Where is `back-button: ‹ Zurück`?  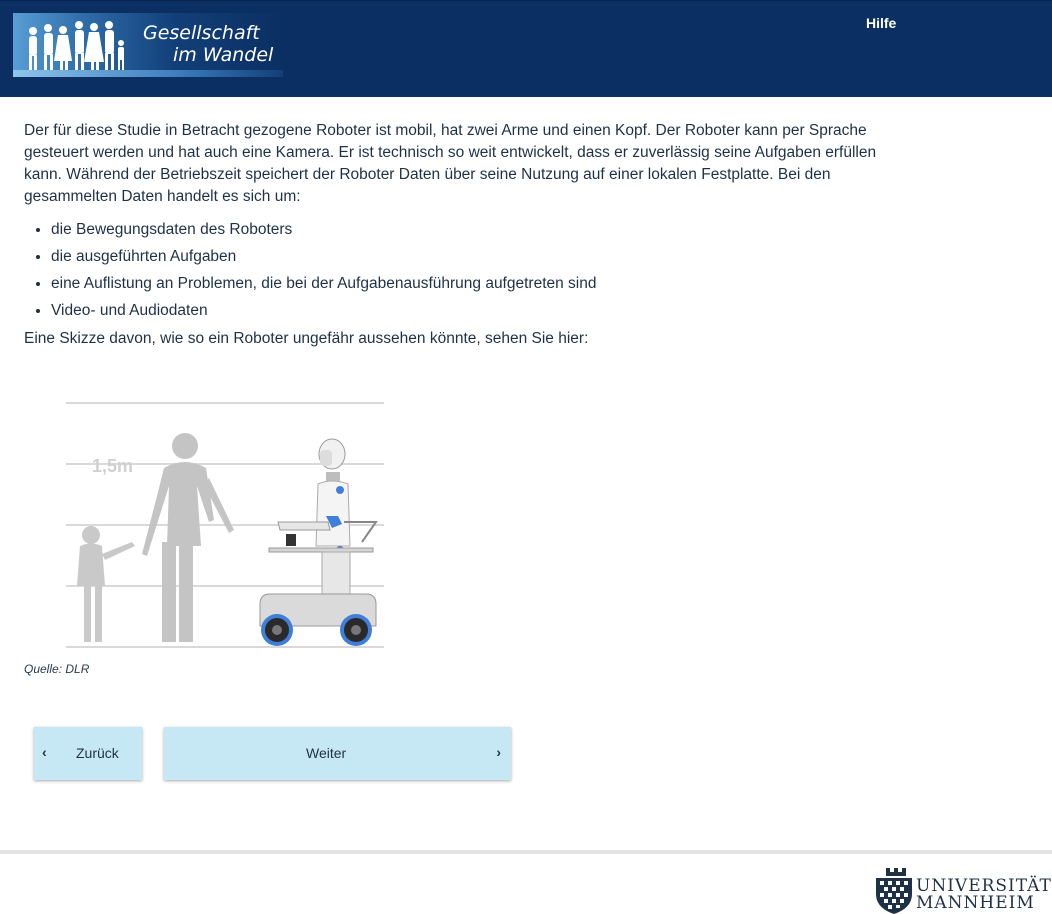 back-button: ‹ Zurück is located at coordinates (88, 753).